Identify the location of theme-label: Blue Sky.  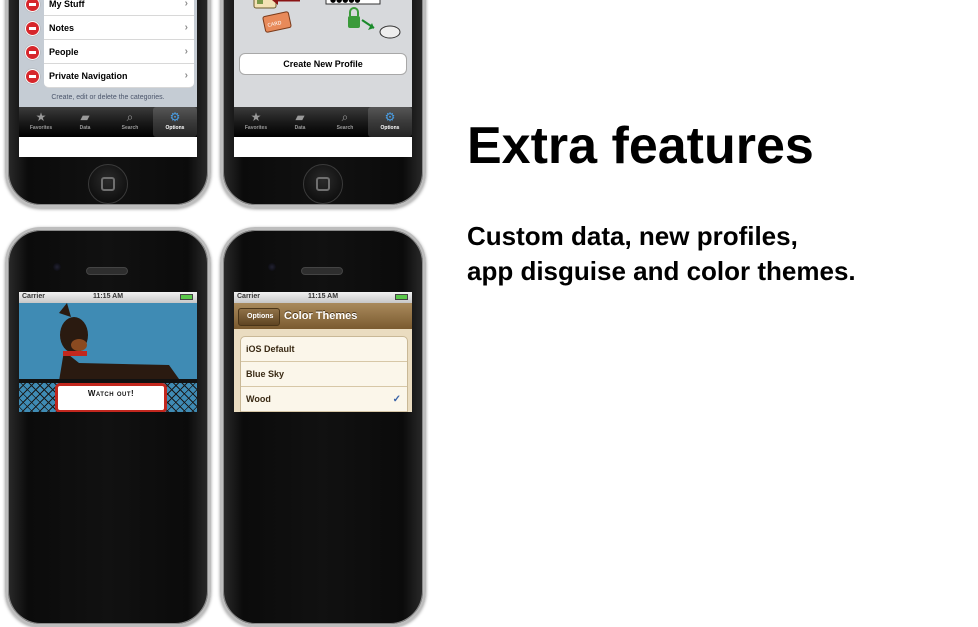
(265, 374).